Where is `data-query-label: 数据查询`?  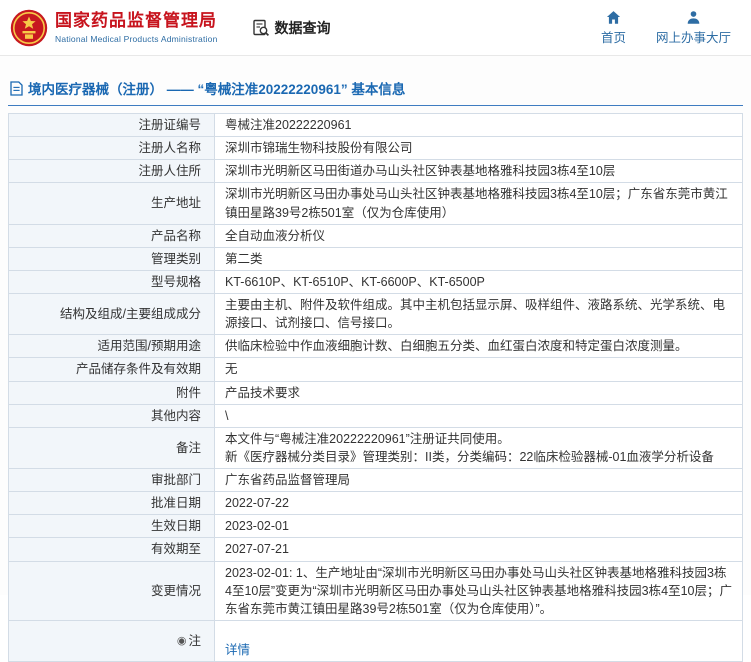
data-query-label: 数据查询 is located at coordinates (302, 27).